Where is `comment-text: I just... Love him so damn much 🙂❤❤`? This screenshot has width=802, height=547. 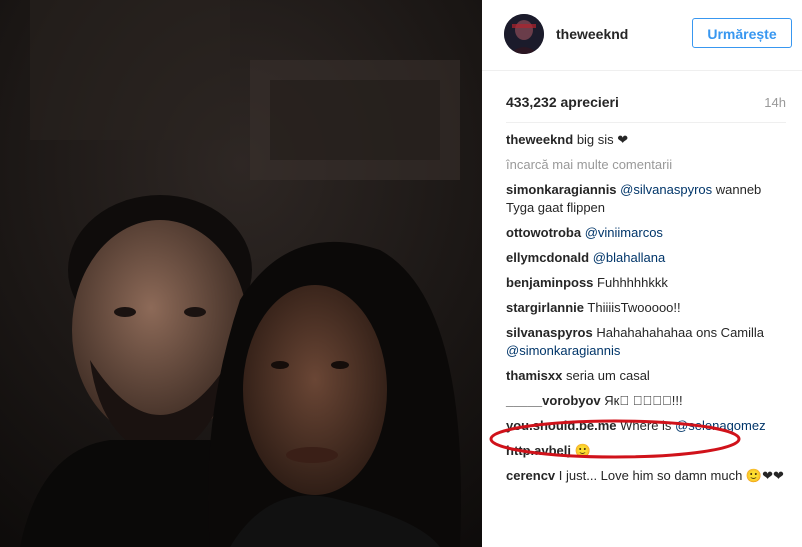 comment-text: I just... Love him so damn much 🙂❤❤ is located at coordinates (671, 475).